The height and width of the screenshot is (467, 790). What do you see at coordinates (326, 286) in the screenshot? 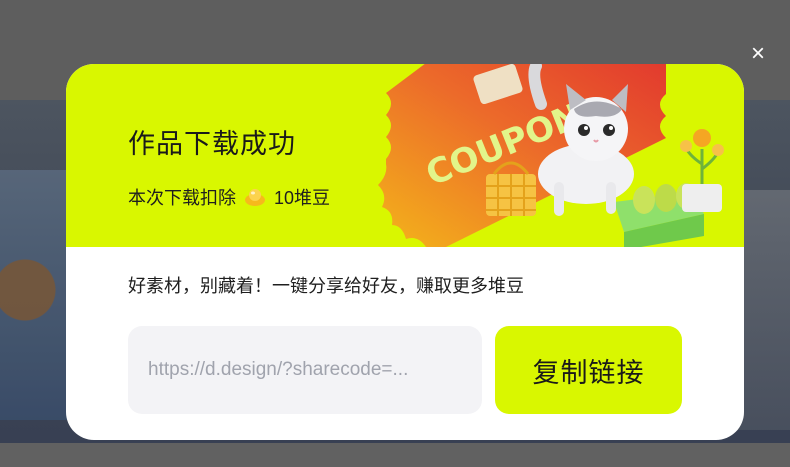
I see `share-prompt: 好素材，别藏着！一键分享给好友，赚取更多堆豆` at bounding box center [326, 286].